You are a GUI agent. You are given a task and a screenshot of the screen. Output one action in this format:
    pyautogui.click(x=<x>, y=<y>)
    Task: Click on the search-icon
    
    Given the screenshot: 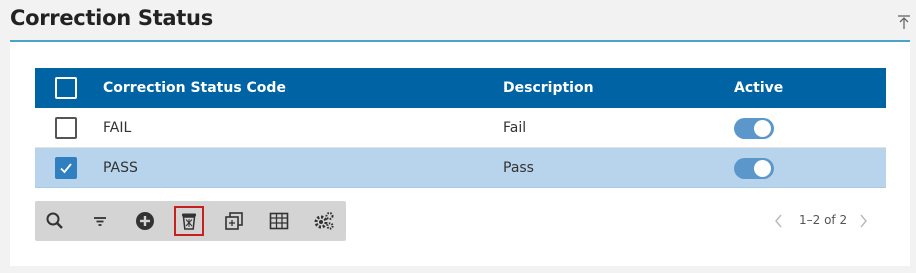 What is the action you would take?
    pyautogui.click(x=54, y=220)
    